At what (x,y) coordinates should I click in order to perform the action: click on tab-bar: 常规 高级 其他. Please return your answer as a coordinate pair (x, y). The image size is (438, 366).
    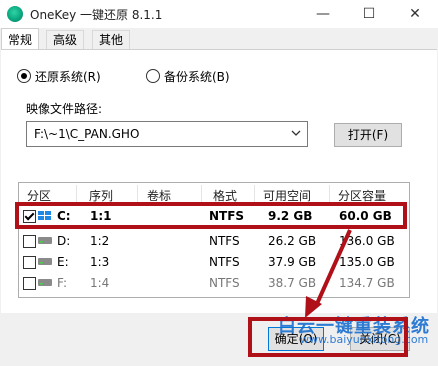
    Looking at the image, I should click on (219, 39).